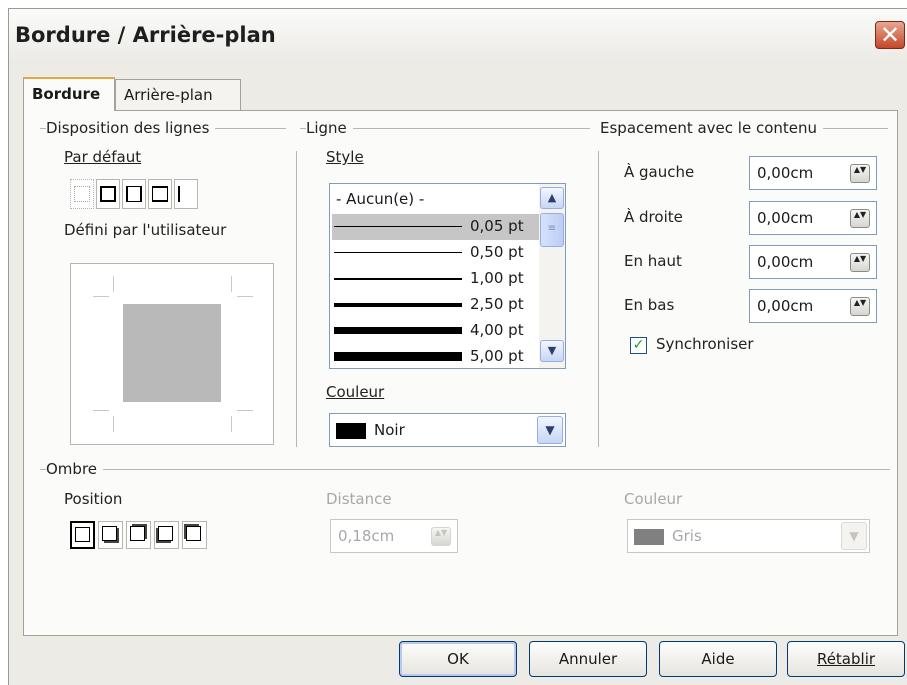  I want to click on left-spacing-field: 0,00cm ▲▼, so click(813, 173).